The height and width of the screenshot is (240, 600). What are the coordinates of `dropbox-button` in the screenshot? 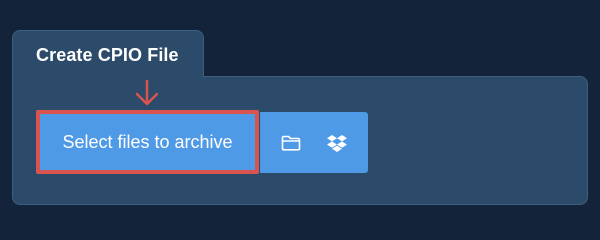 It's located at (337, 142).